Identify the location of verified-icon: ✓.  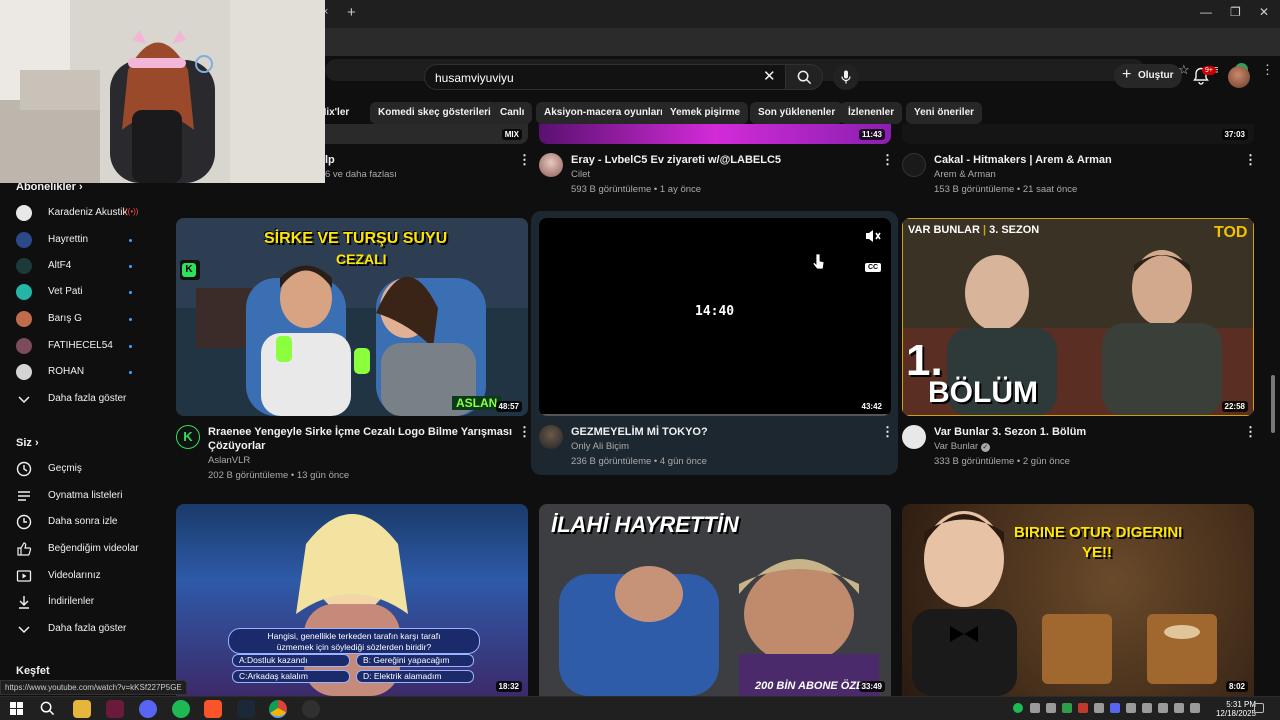
(985, 447).